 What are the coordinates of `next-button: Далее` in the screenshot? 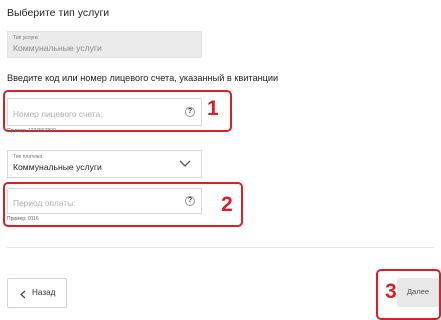 It's located at (418, 292).